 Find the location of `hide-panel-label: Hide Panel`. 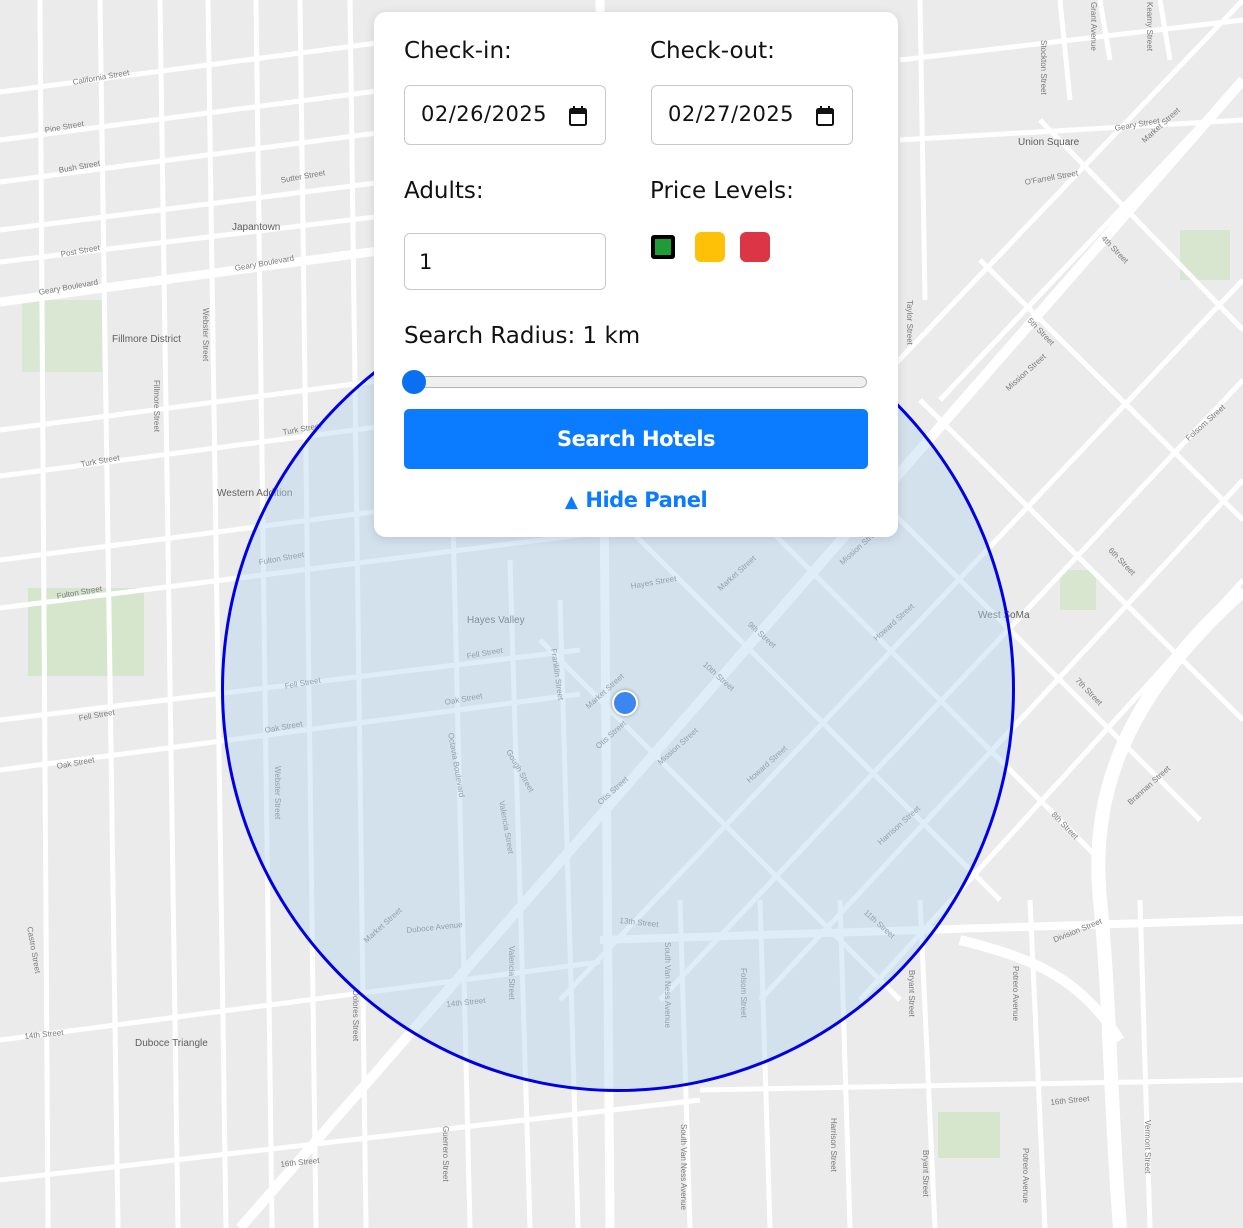

hide-panel-label: Hide Panel is located at coordinates (646, 500).